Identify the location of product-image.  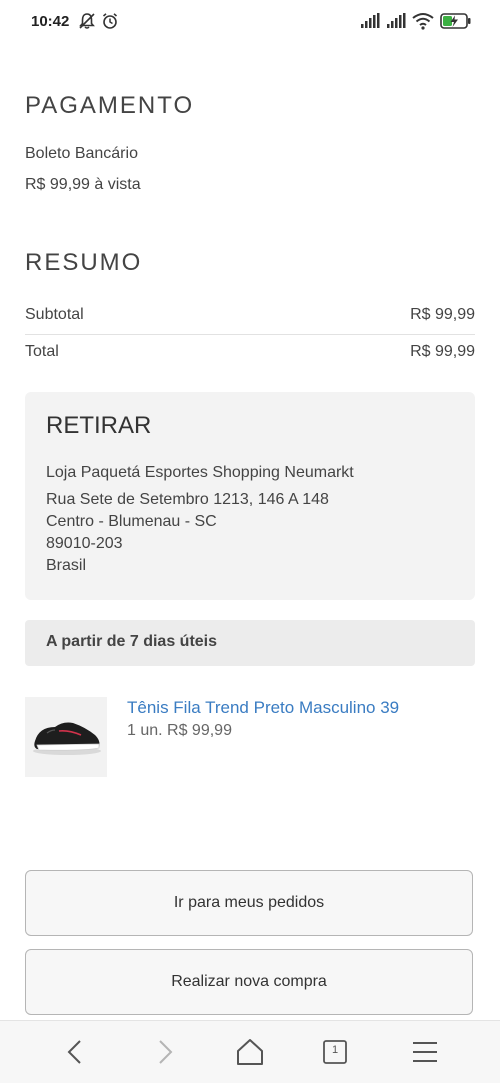
(66, 737).